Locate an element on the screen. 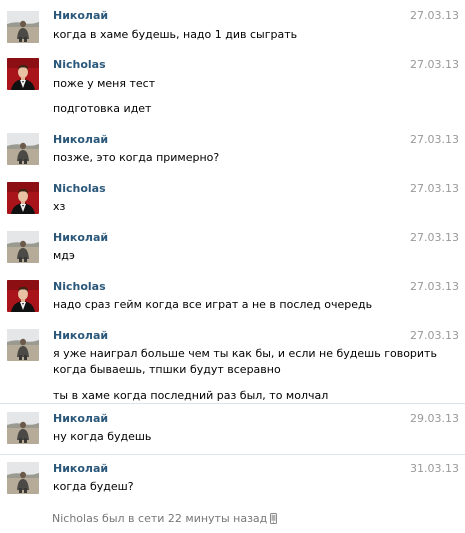 This screenshot has height=533, width=465. message-date: 31.03.13 is located at coordinates (434, 468).